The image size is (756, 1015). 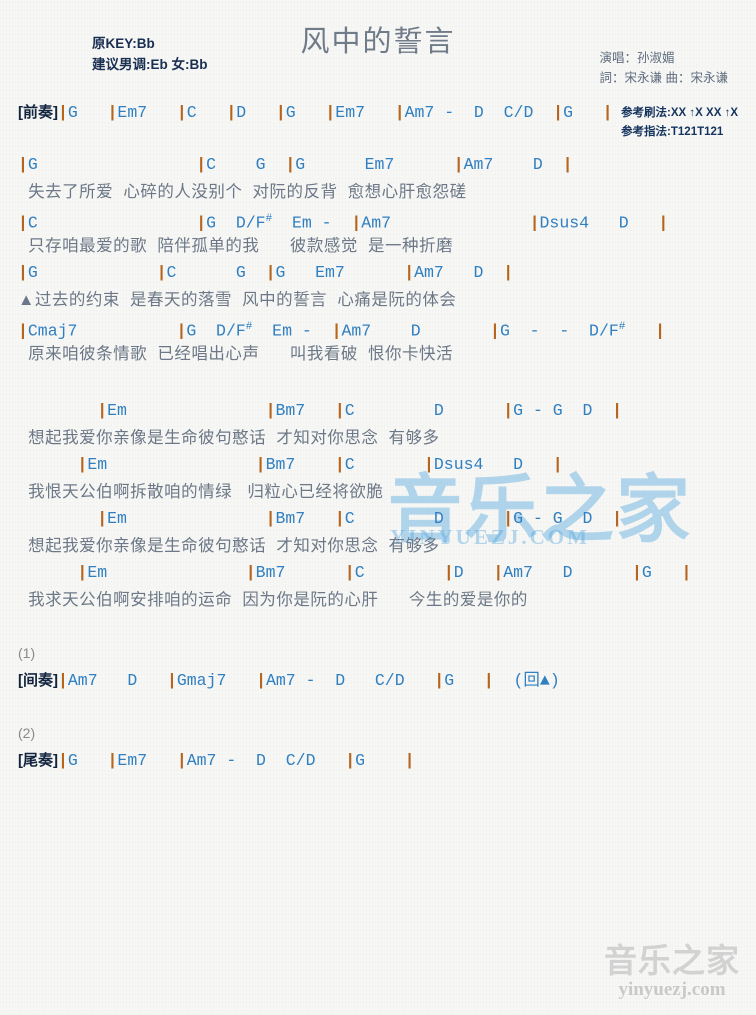 I want to click on watermark-corner: 音乐之家 yinyuezj.com, so click(x=672, y=972).